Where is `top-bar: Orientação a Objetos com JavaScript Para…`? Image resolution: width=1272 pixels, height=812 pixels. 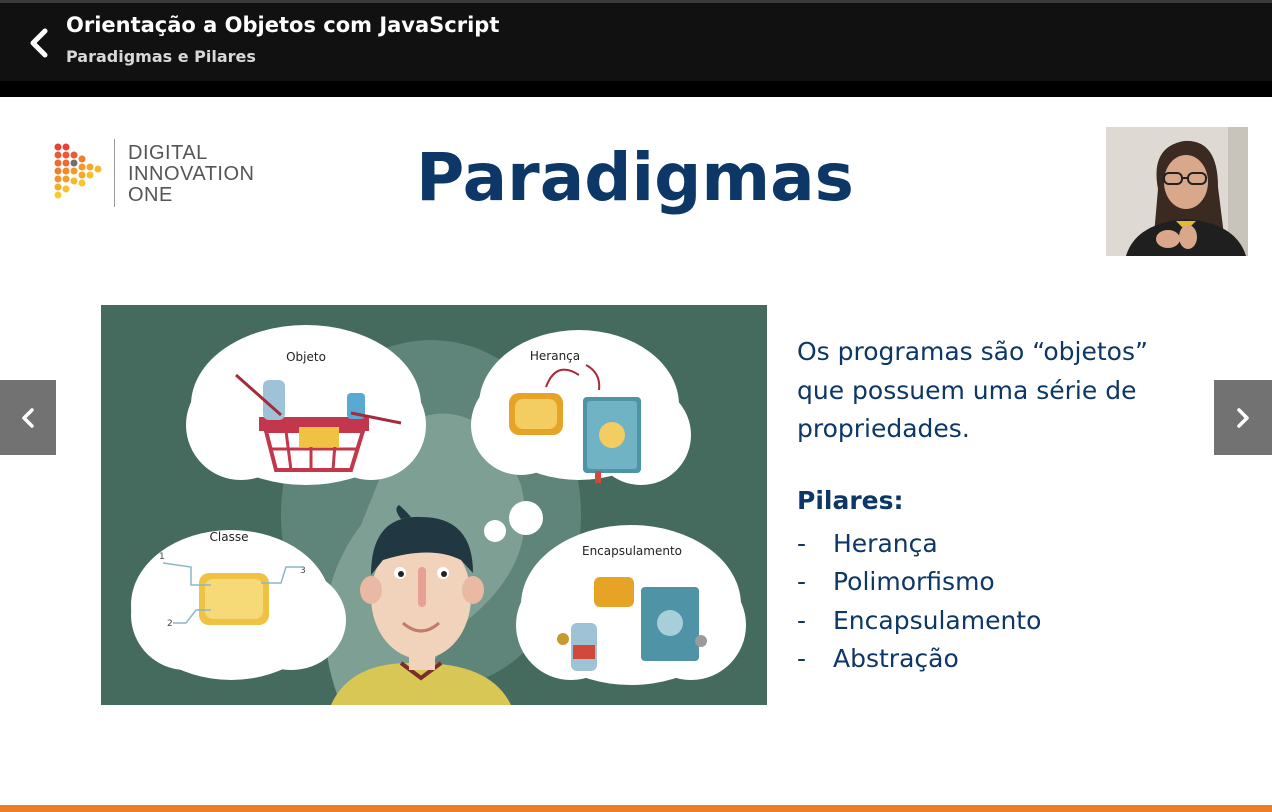
top-bar: Orientação a Objetos com JavaScript Para… is located at coordinates (636, 40).